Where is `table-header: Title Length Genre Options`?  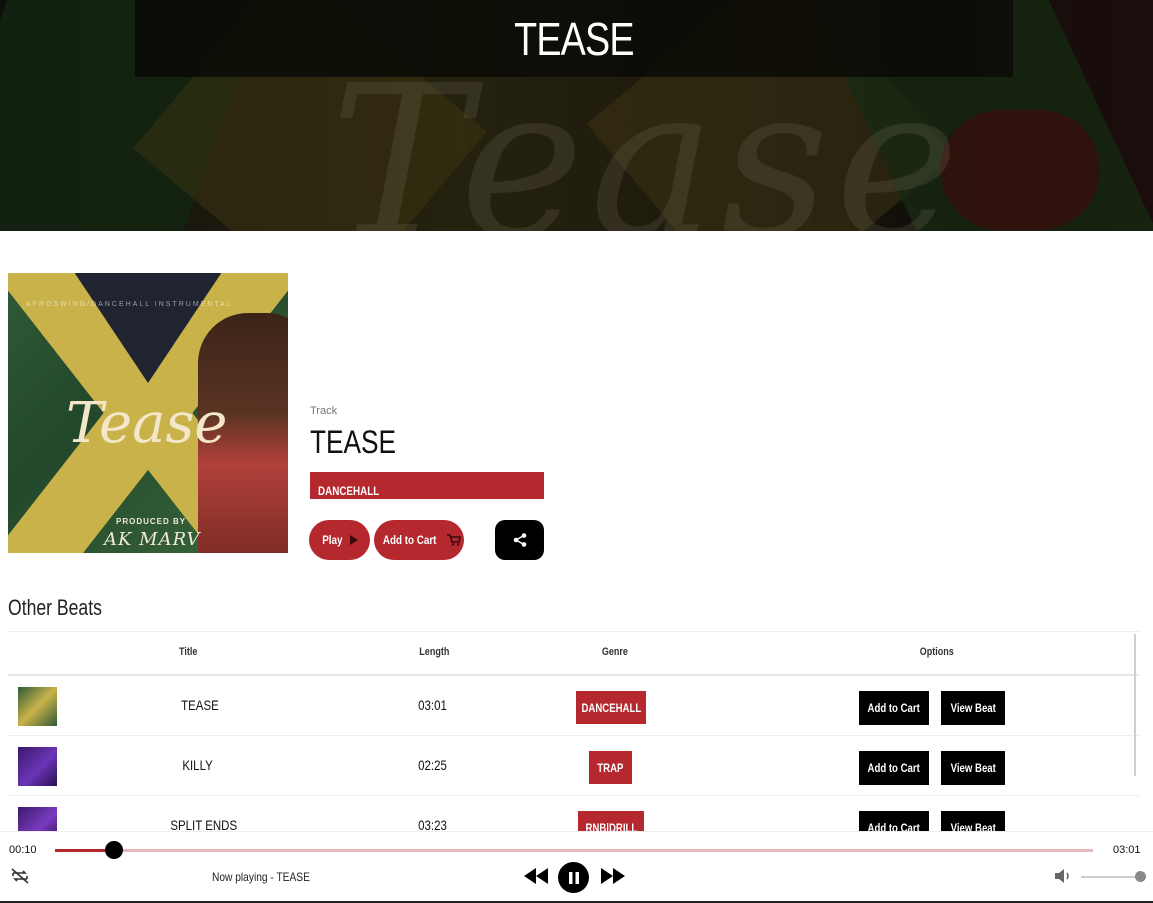
table-header: Title Length Genre Options is located at coordinates (573, 654).